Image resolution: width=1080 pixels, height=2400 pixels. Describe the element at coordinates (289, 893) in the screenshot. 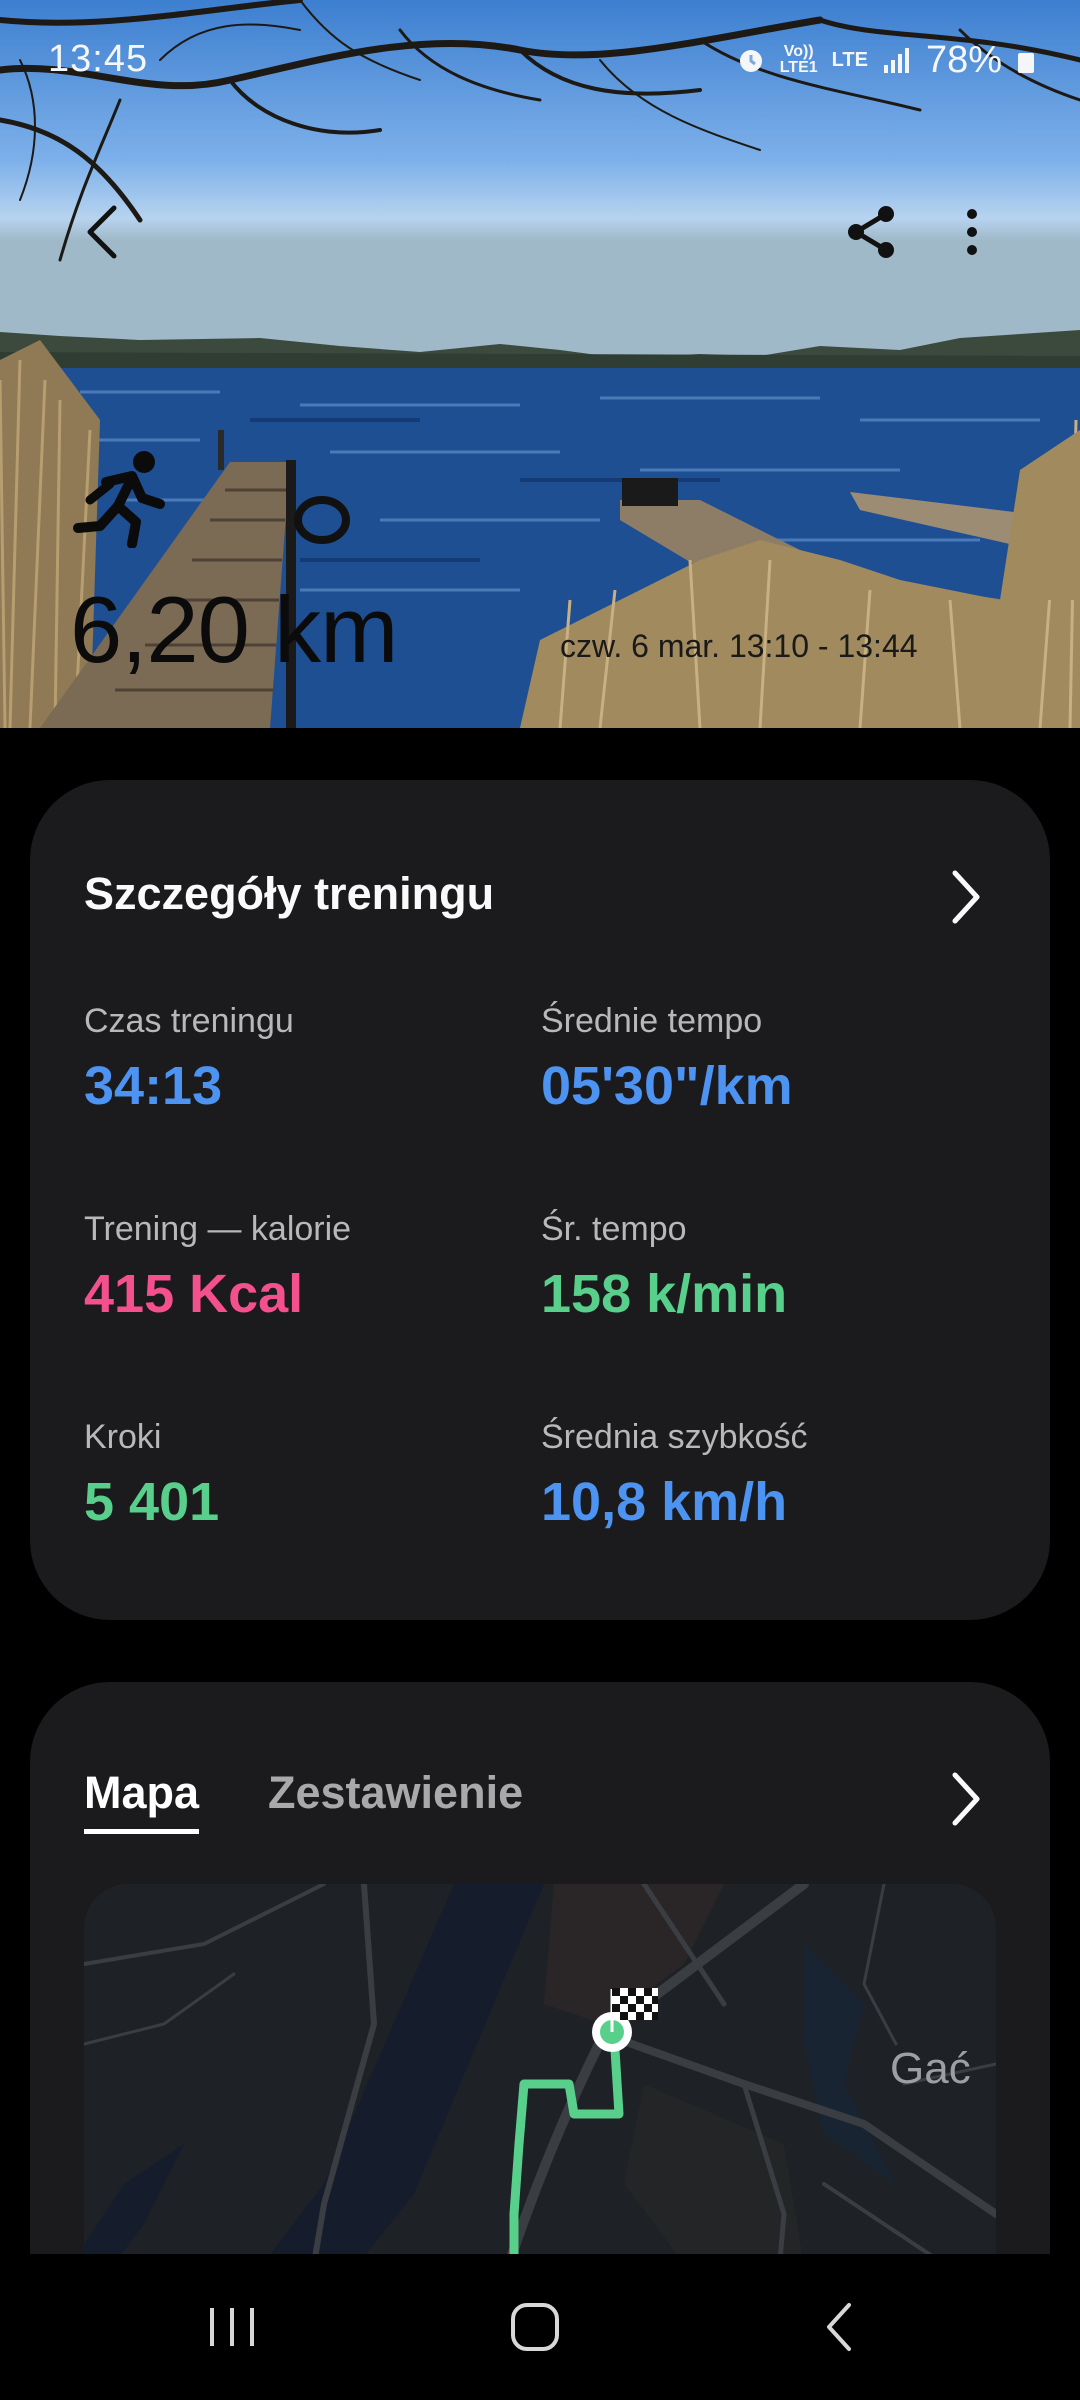

I see `card-title: Szczegóły treningu` at that location.